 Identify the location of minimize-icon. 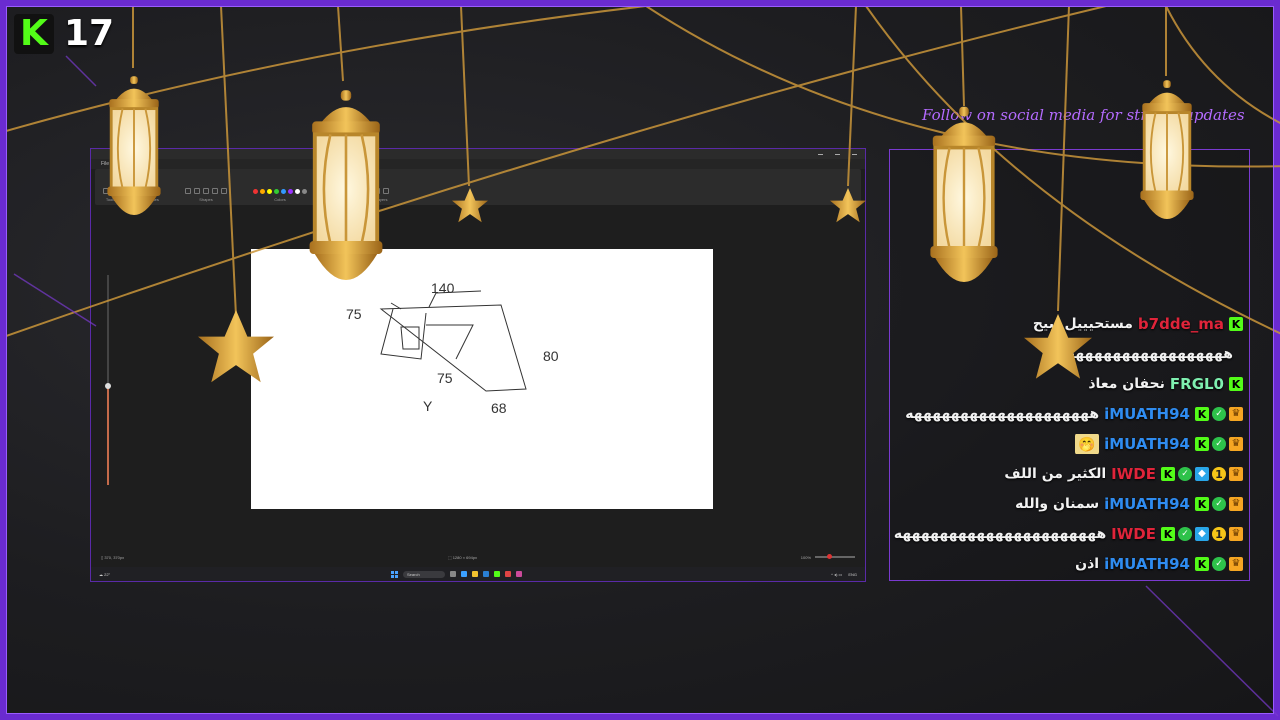
(820, 154).